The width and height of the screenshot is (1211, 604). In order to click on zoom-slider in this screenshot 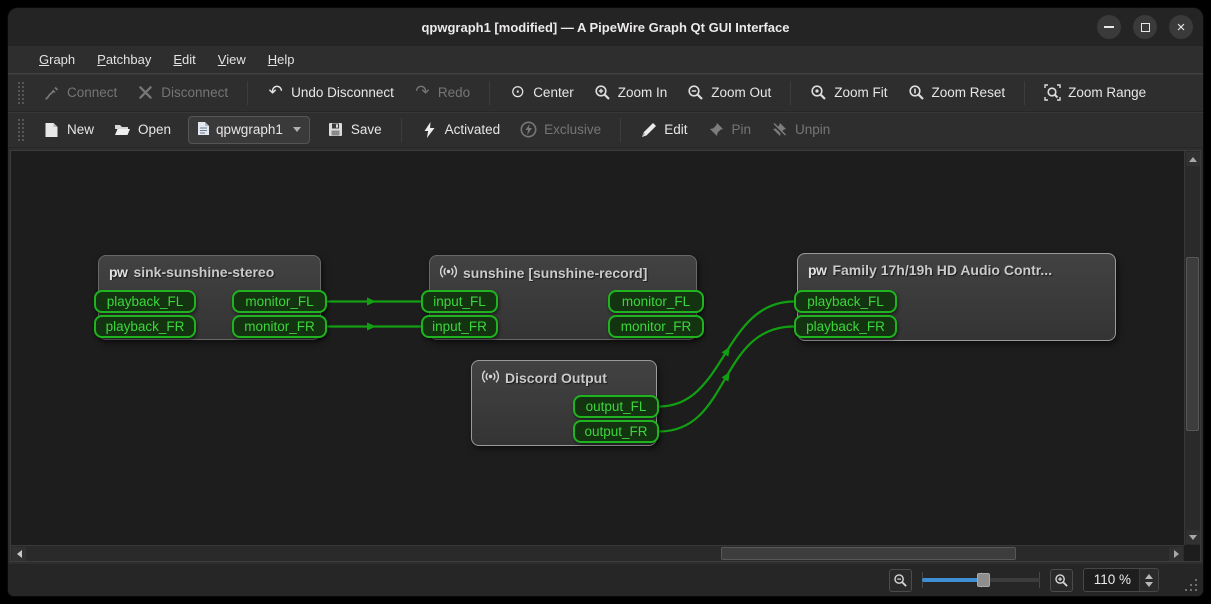, I will do `click(980, 580)`.